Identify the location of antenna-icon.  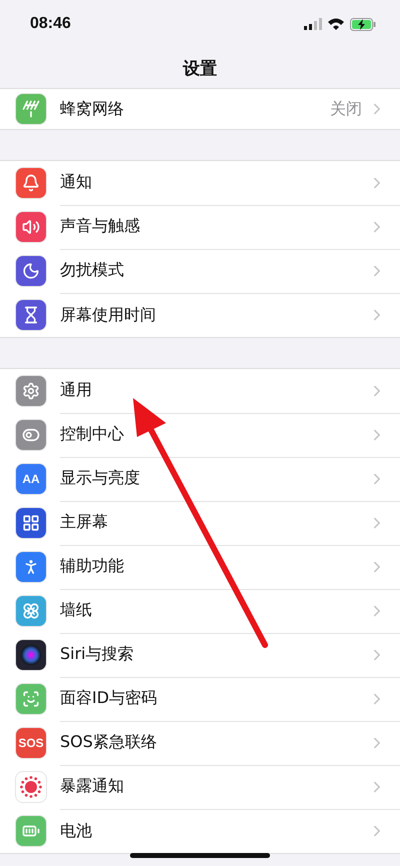
(31, 109).